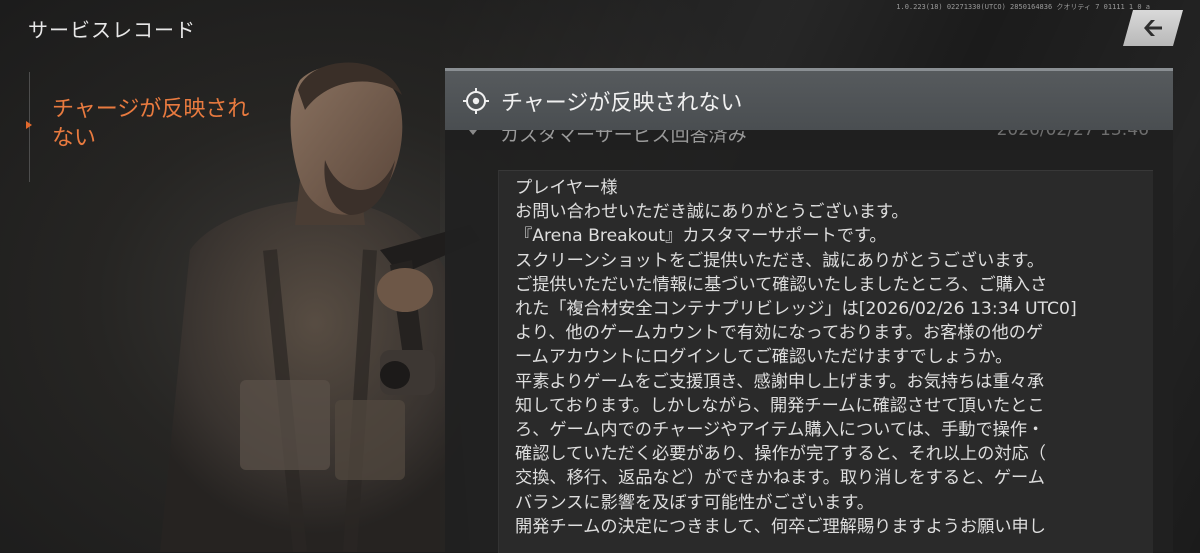  Describe the element at coordinates (779, 333) in the screenshot. I see `message-line: より、他のゲームカウントで有効になっております。お客様の他のゲ` at that location.